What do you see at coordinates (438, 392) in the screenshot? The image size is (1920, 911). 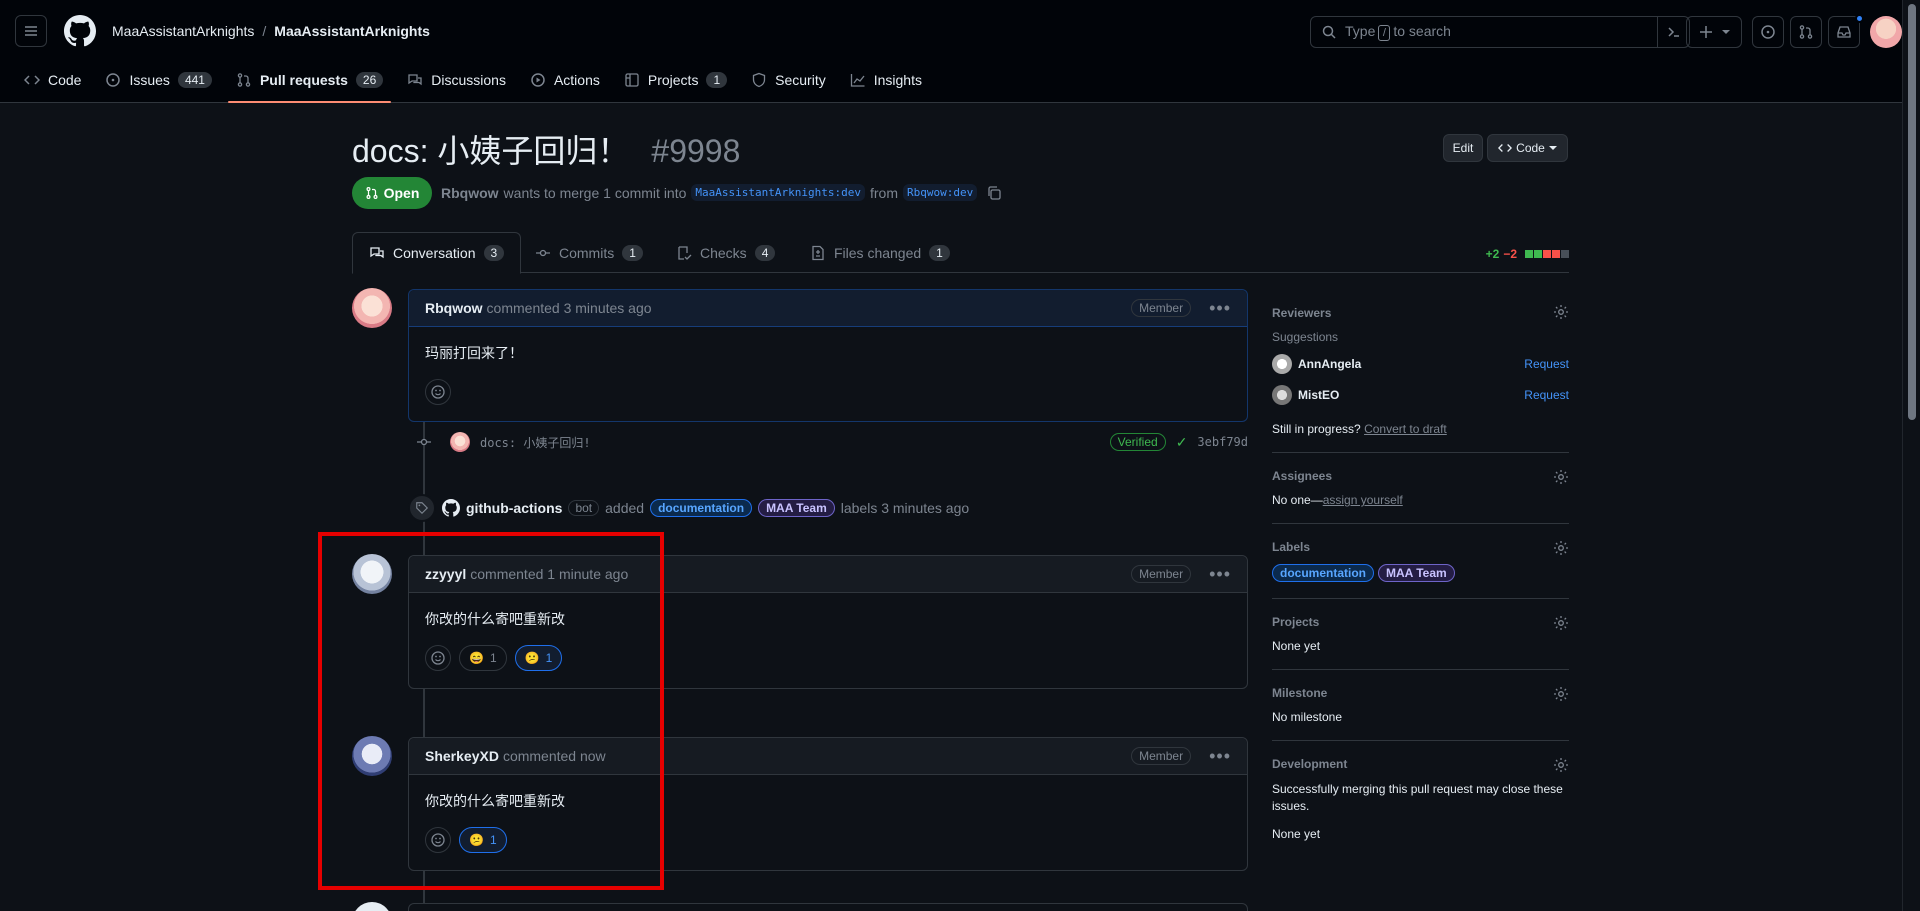 I see `add-reaction-button` at bounding box center [438, 392].